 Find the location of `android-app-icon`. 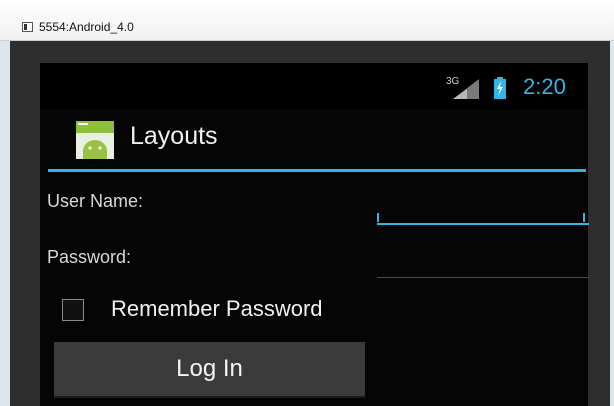

android-app-icon is located at coordinates (95, 140).